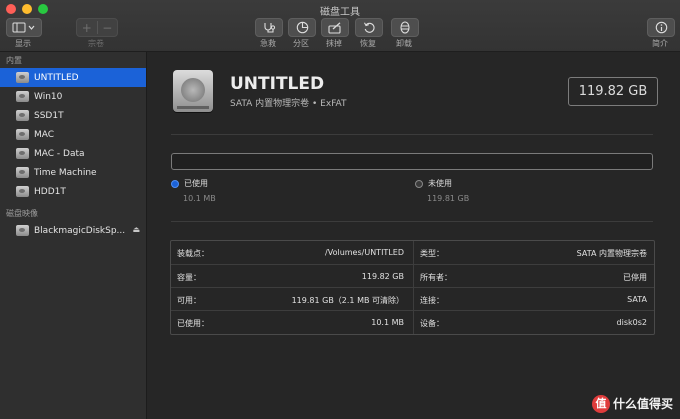 The image size is (680, 419). Describe the element at coordinates (73, 191) in the screenshot. I see `sidebar-item-hdd1t: HDD1T` at that location.